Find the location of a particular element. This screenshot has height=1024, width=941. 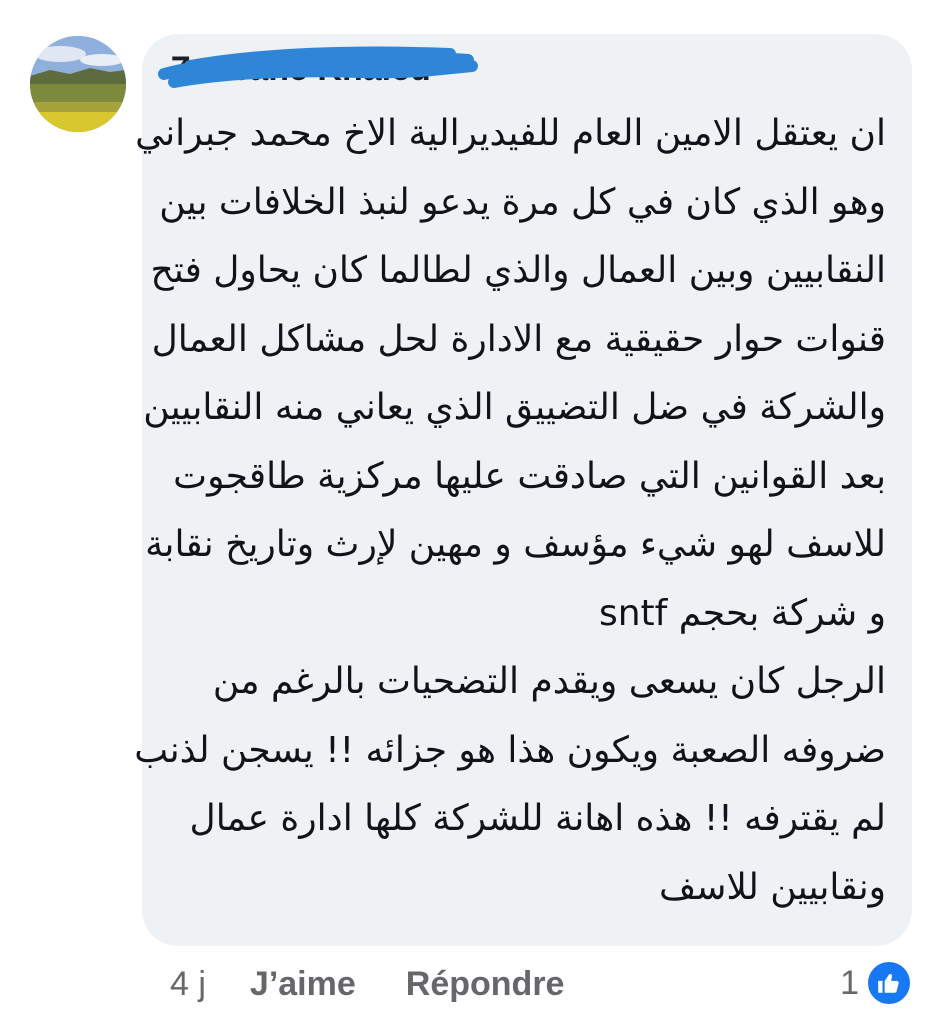

avatar-landscape-image is located at coordinates (78, 84).